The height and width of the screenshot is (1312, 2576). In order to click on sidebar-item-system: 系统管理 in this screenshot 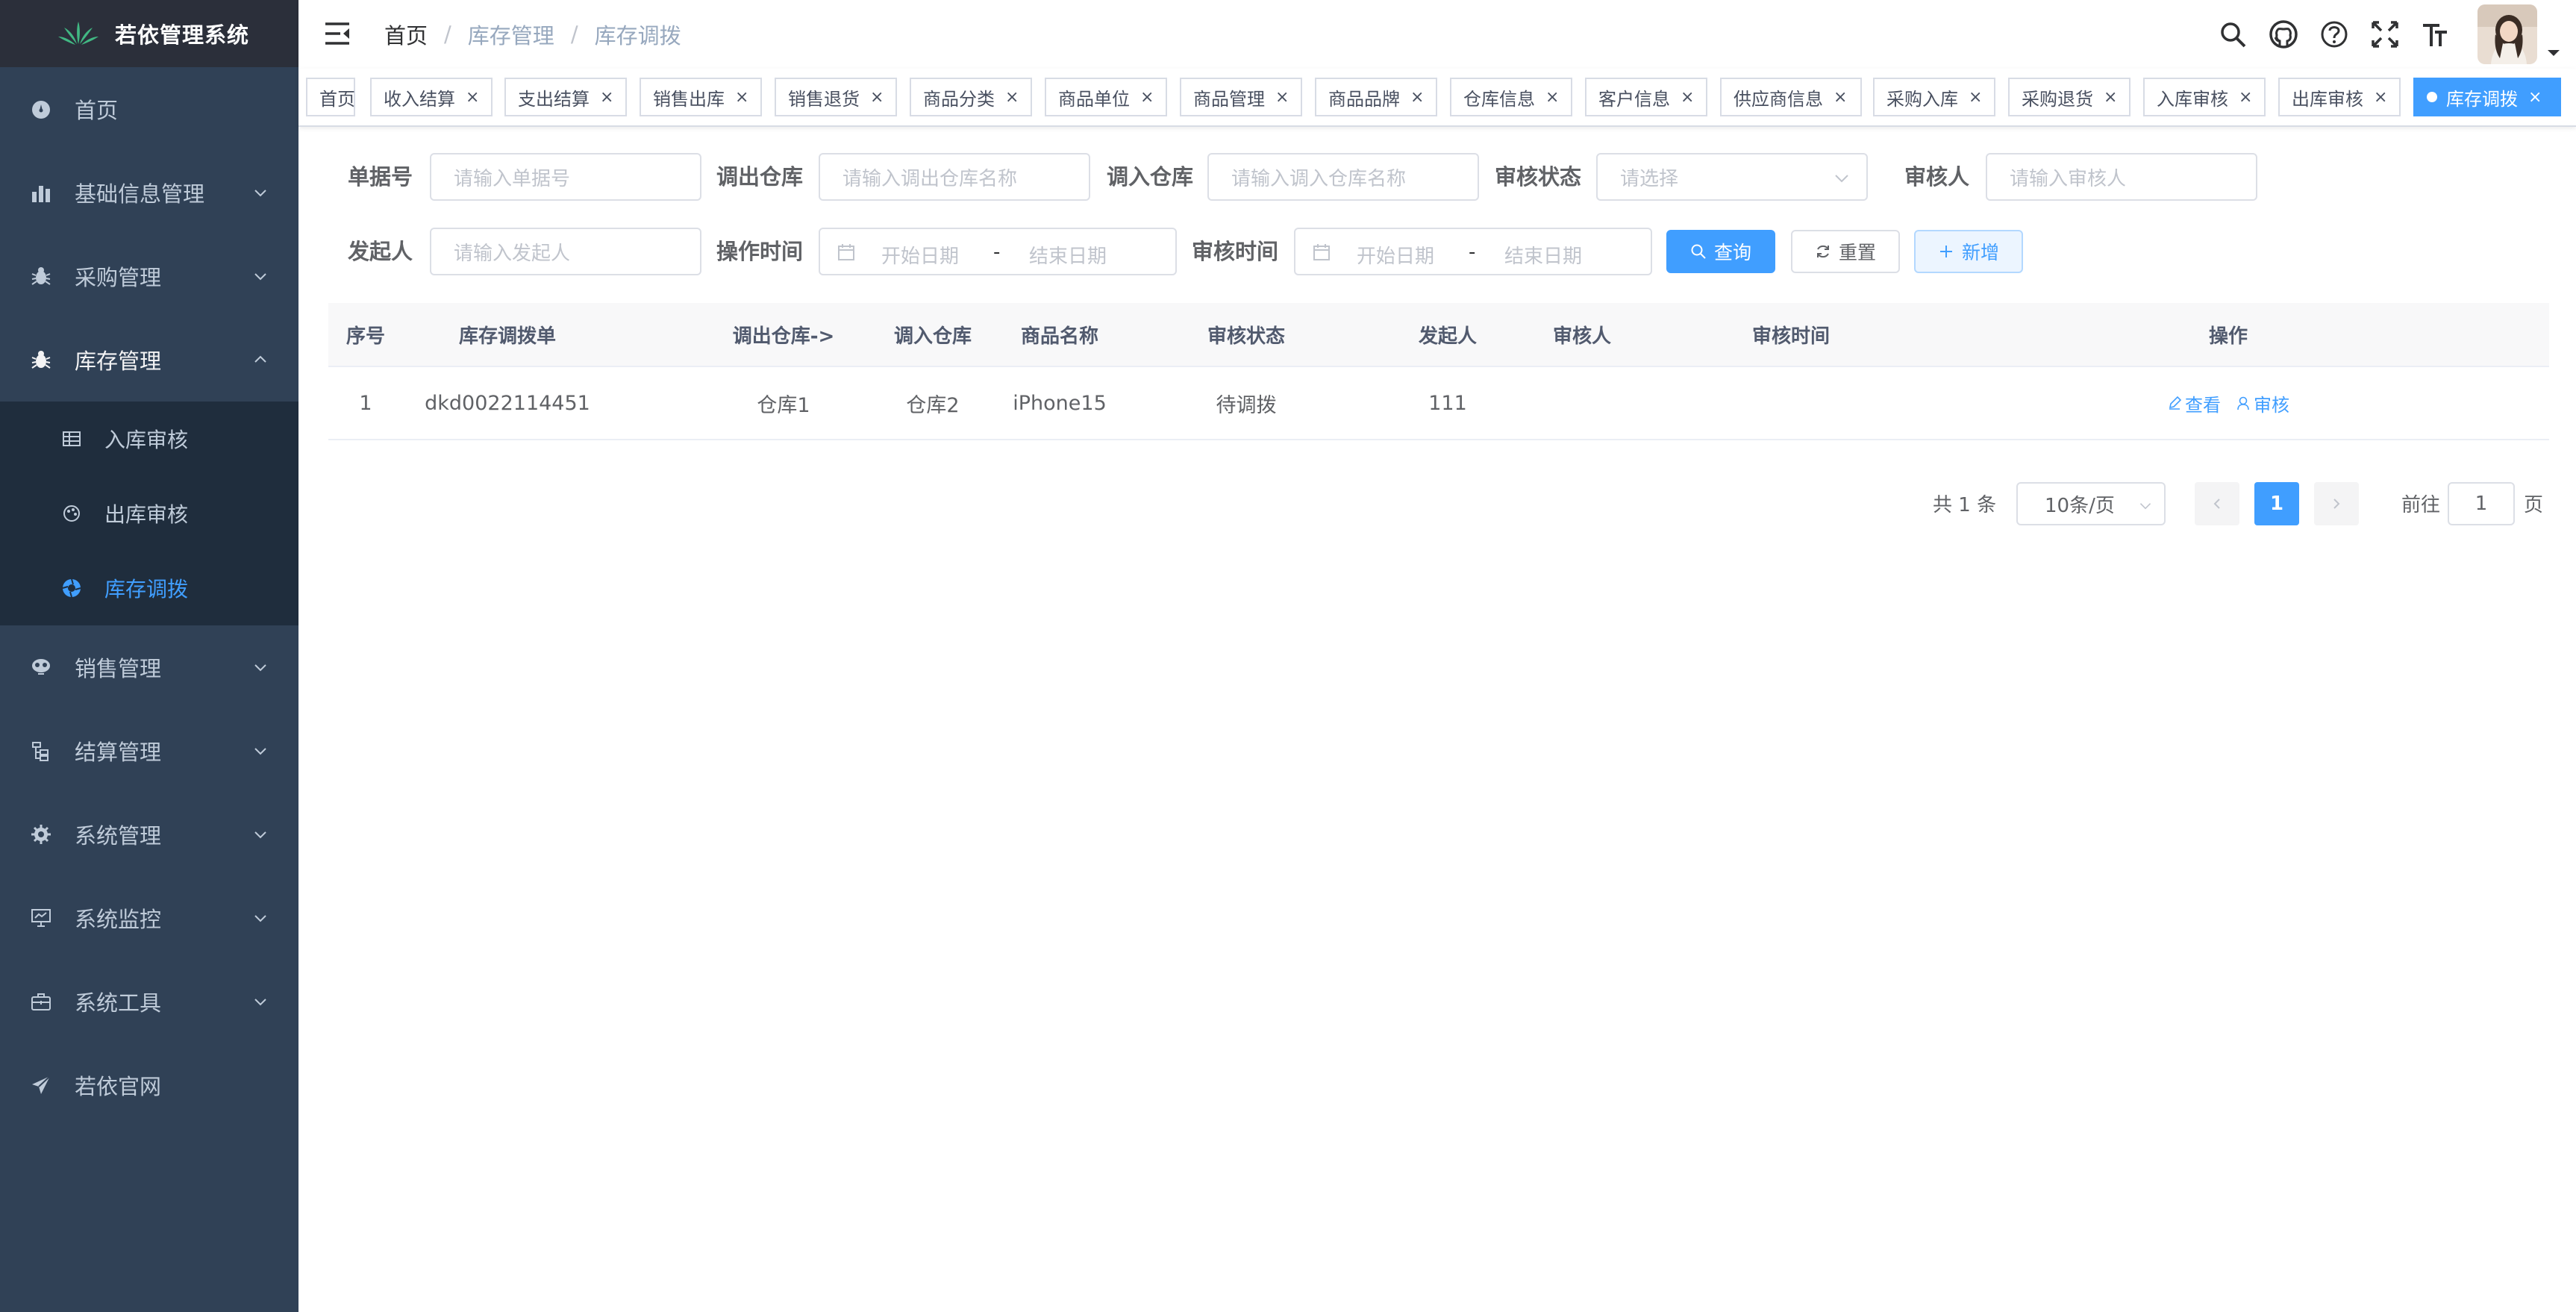, I will do `click(149, 834)`.